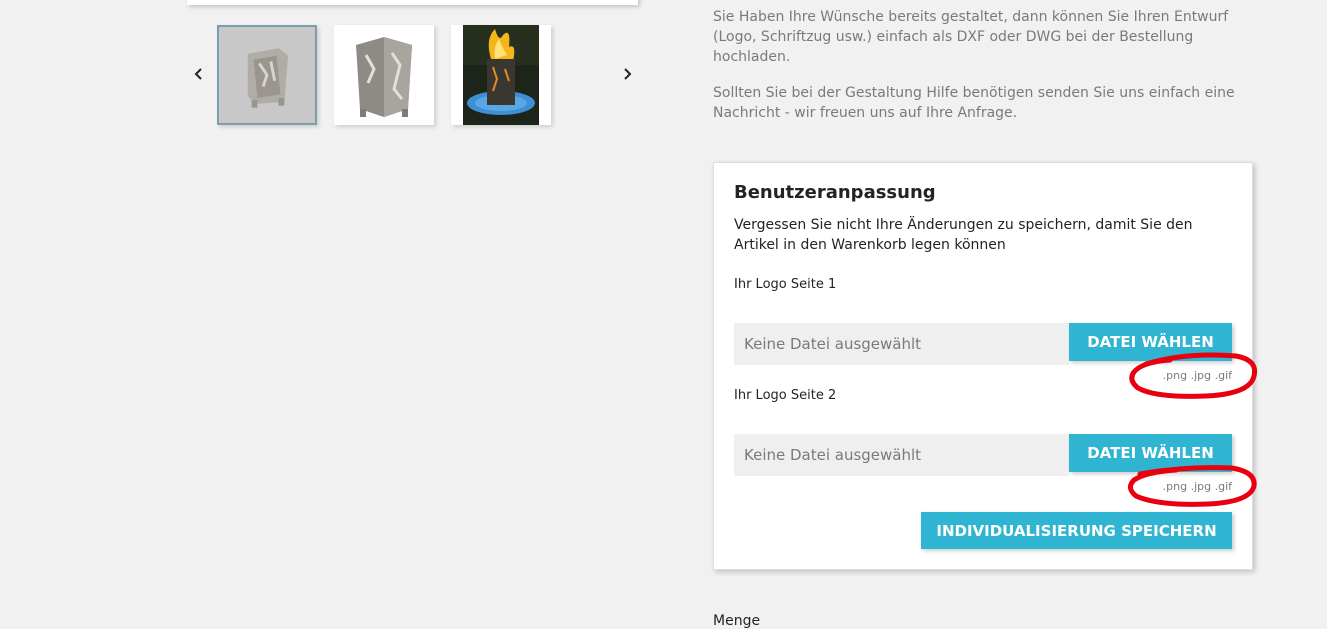  I want to click on chevron-left-icon, so click(198, 74).